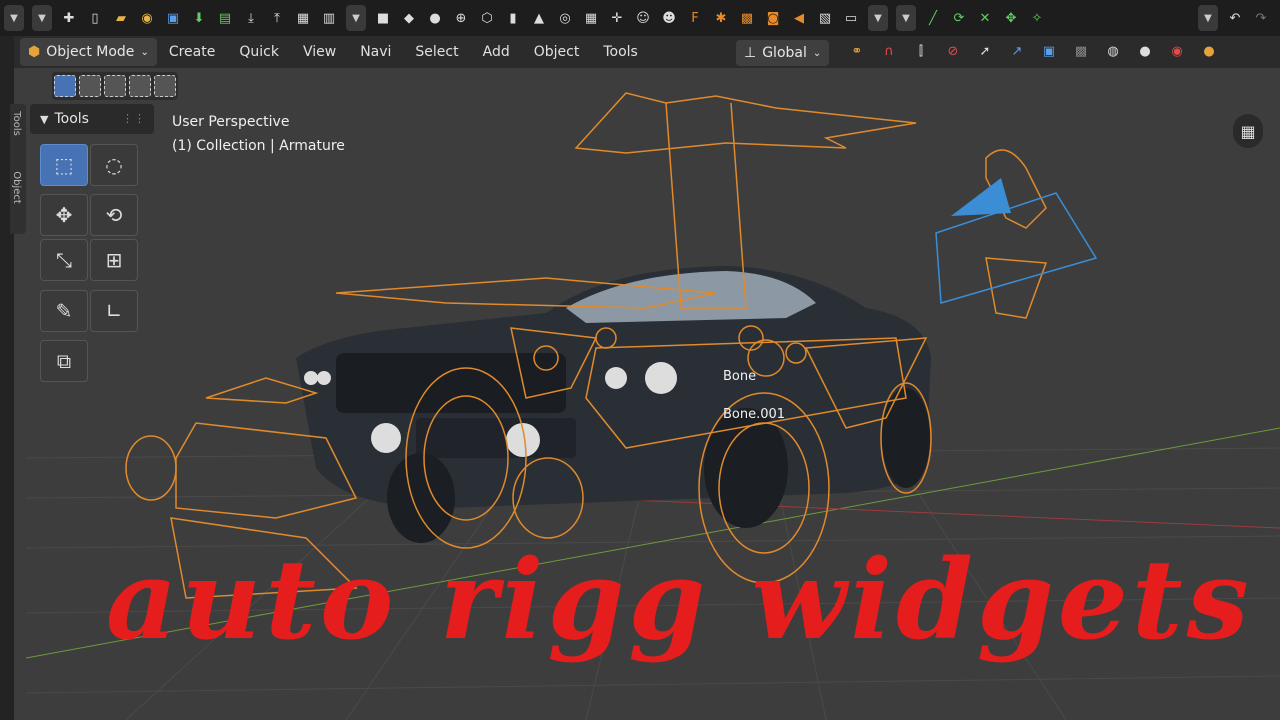  I want to click on speaker-icon: ◀, so click(799, 18).